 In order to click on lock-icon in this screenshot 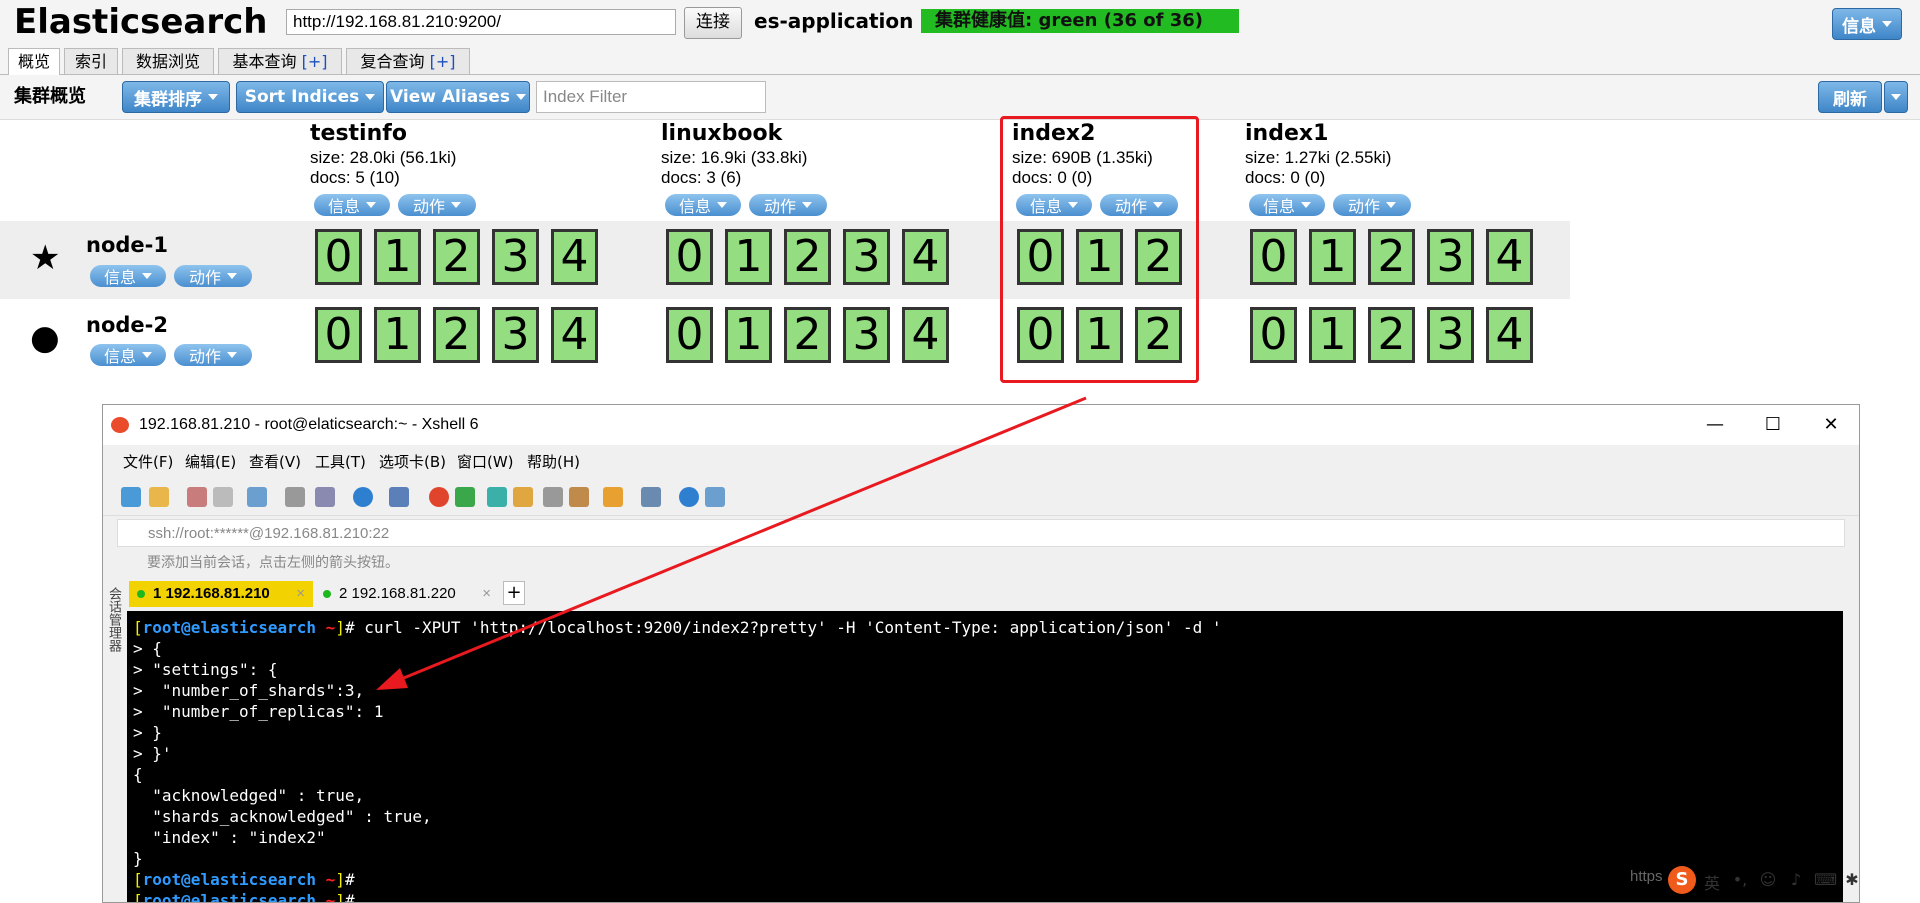, I will do `click(523, 497)`.